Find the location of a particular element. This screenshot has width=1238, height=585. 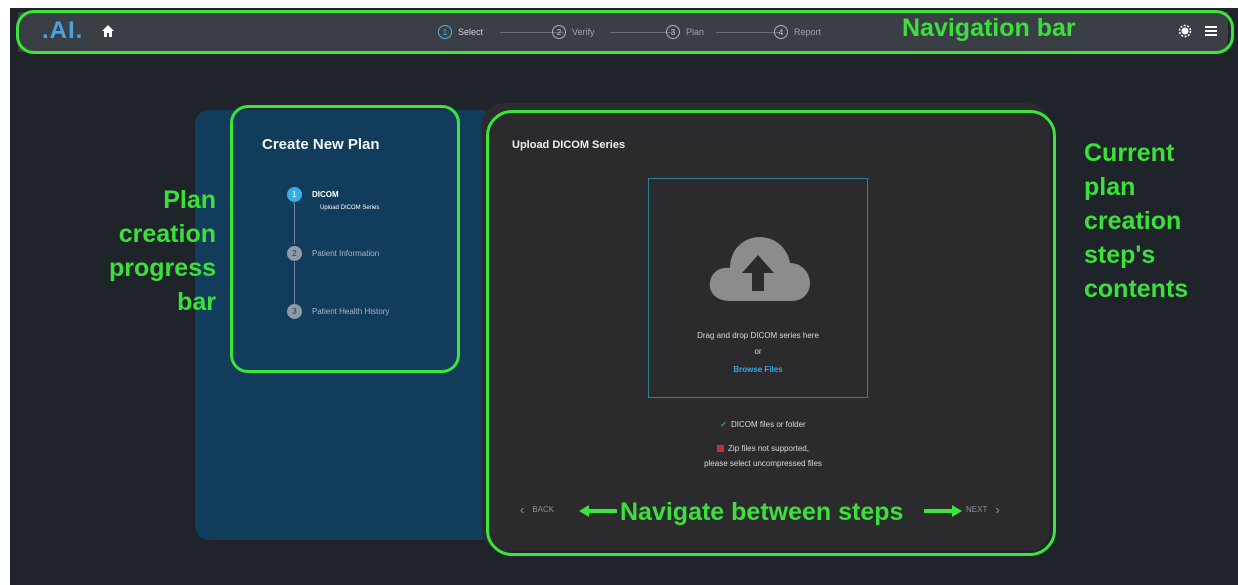

progress-item-dicom: 1 DICOM is located at coordinates (313, 194).